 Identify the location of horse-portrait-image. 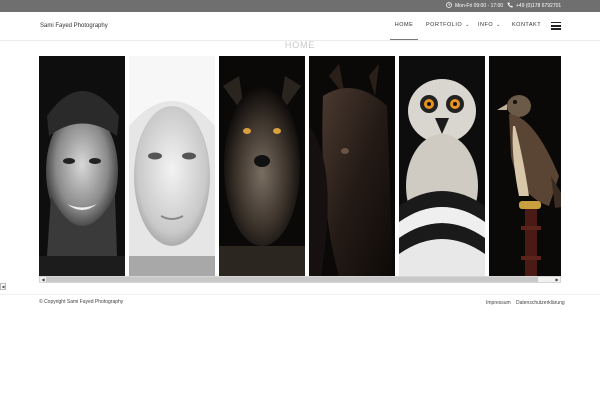
(352, 166).